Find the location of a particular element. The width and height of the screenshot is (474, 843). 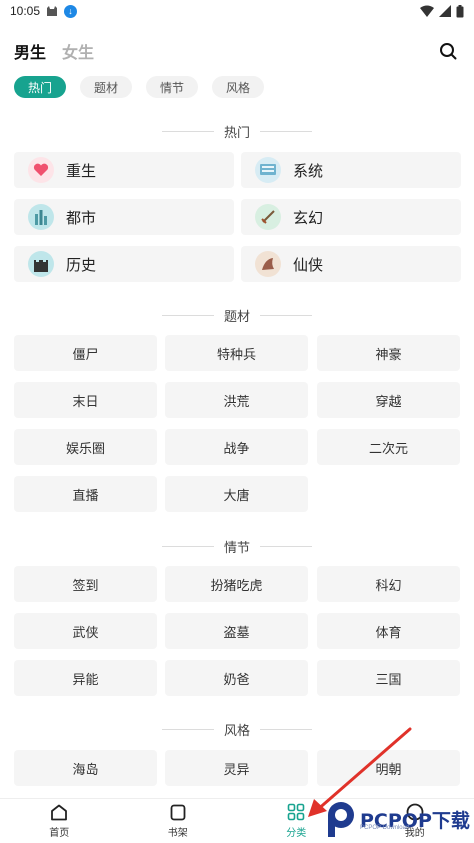

chip-plot: 情节 is located at coordinates (172, 87).